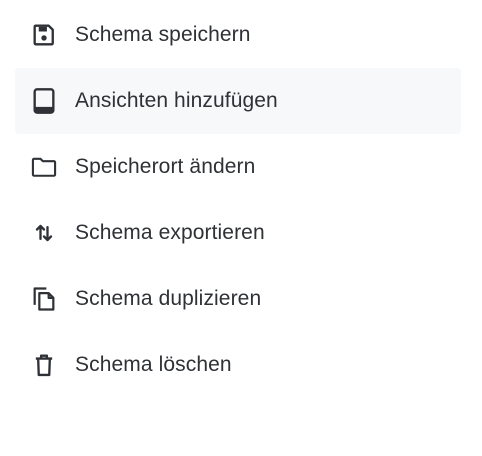  What do you see at coordinates (153, 364) in the screenshot?
I see `menu-item-label: Schema löschen` at bounding box center [153, 364].